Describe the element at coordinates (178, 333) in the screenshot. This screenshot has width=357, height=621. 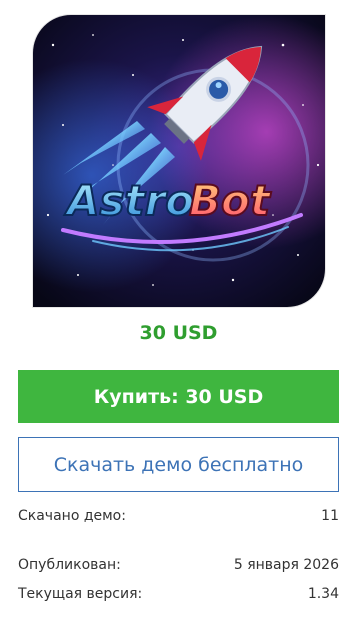
I see `product-price: 30 USD` at that location.